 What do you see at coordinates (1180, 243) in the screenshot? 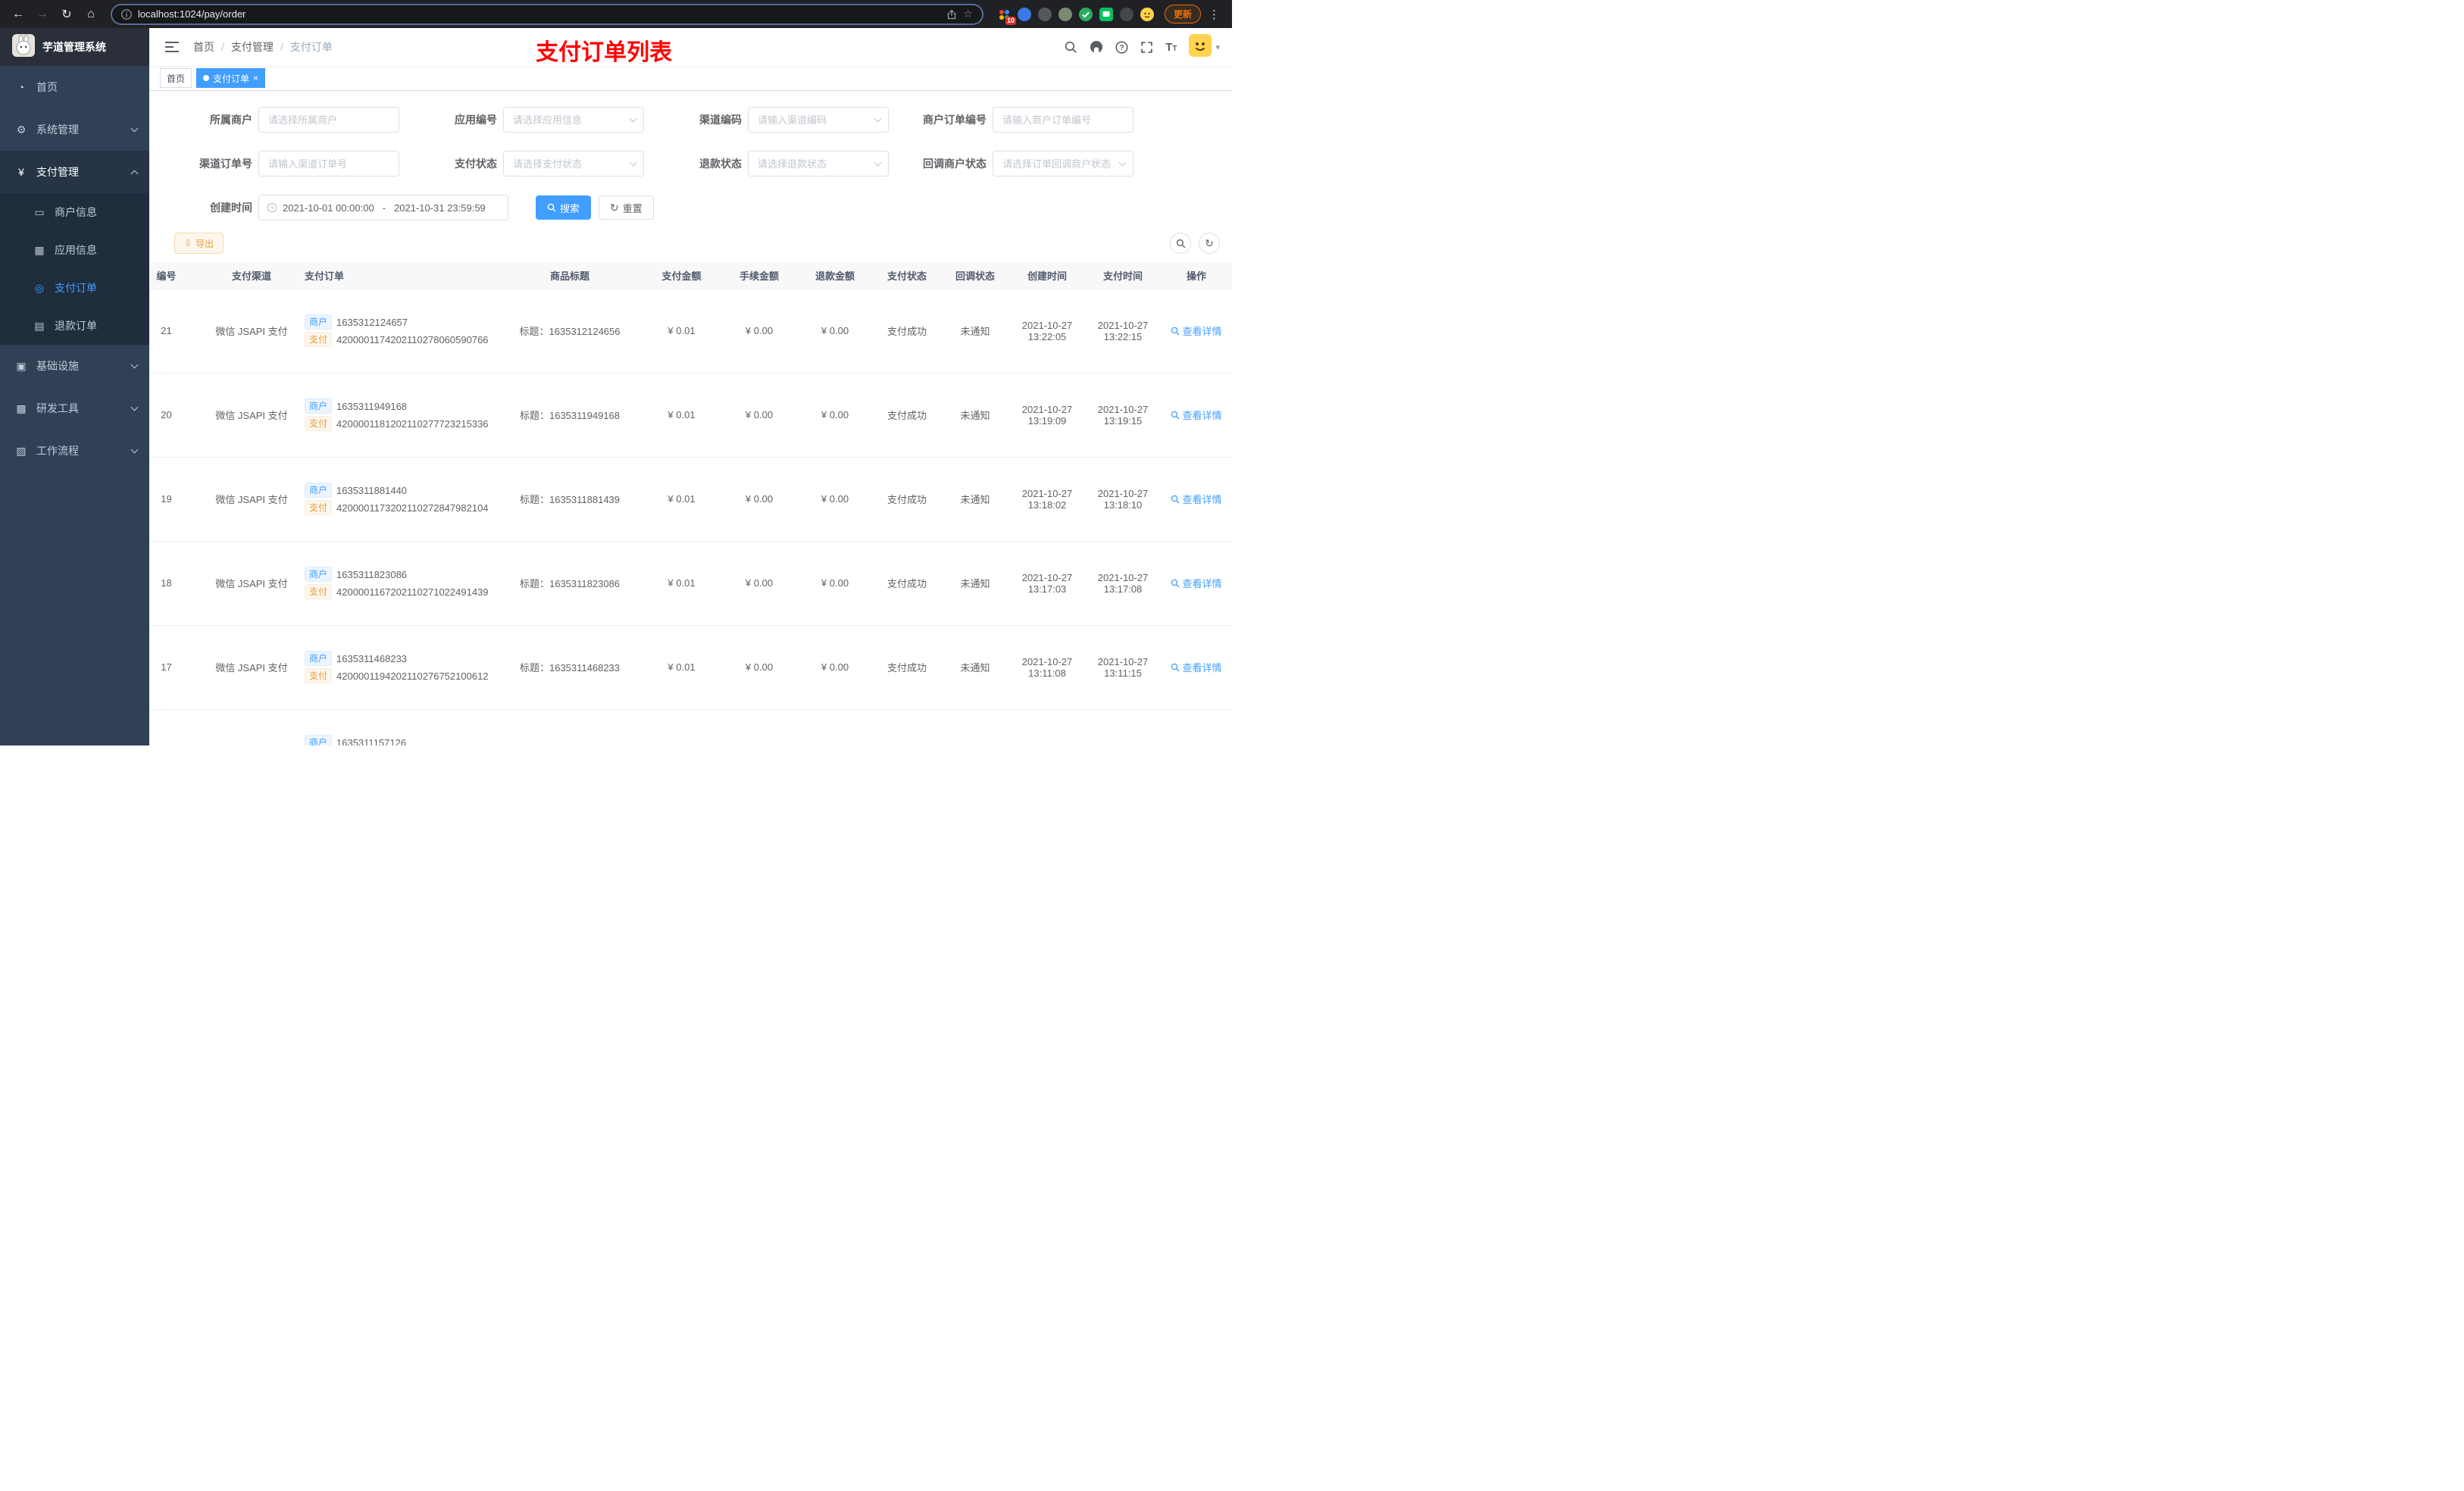
I see `toggle-search-icon` at bounding box center [1180, 243].